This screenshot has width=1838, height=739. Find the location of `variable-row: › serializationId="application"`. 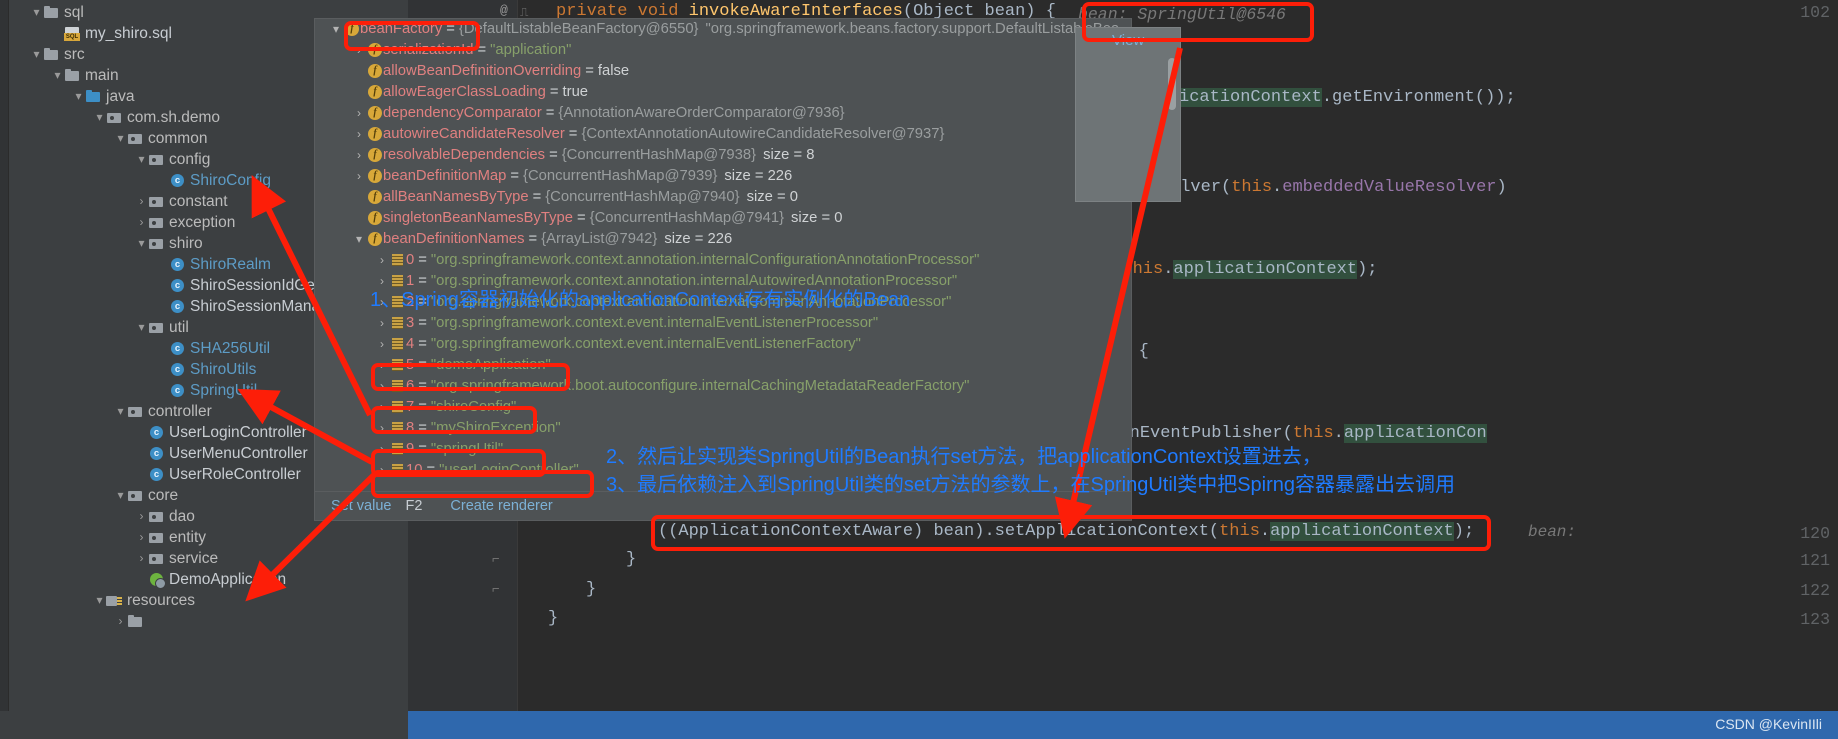

variable-row: › serializationId="application" is located at coordinates (723, 50).